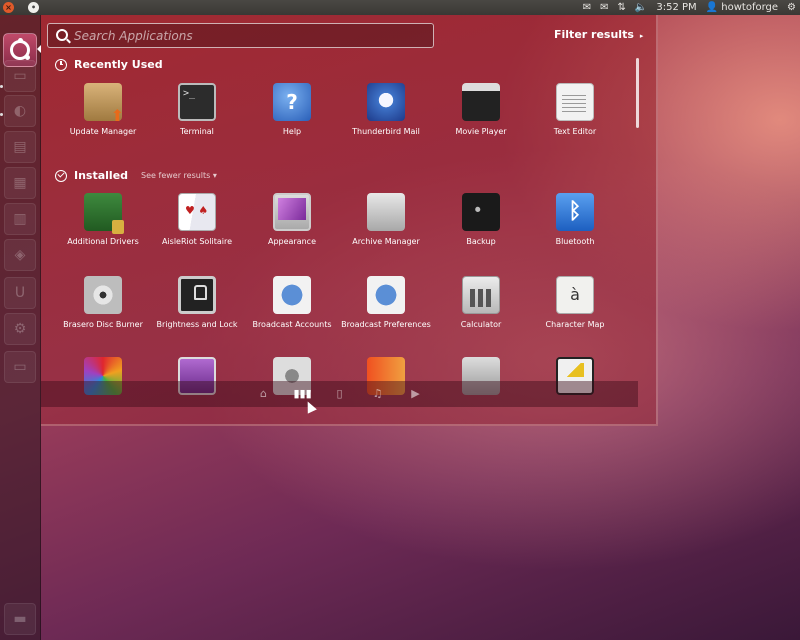 The image size is (800, 640). I want to click on bluetooth-icon: ᛒ, so click(575, 212).